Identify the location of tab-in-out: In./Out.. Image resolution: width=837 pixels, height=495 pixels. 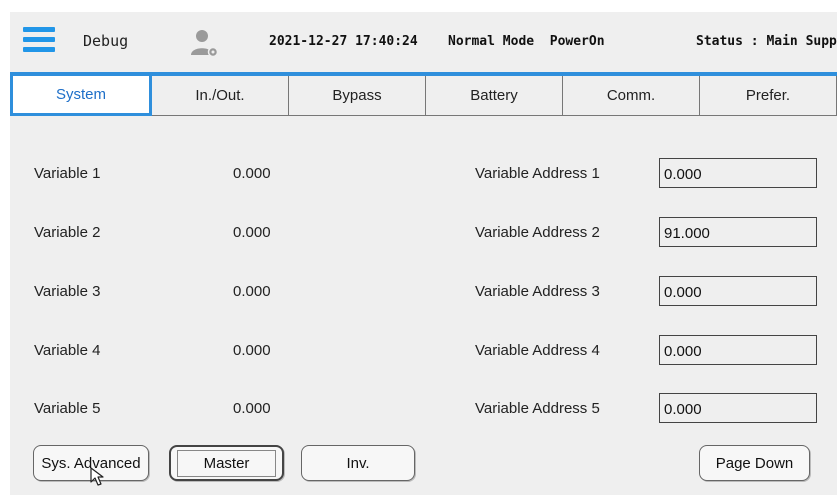
(220, 96).